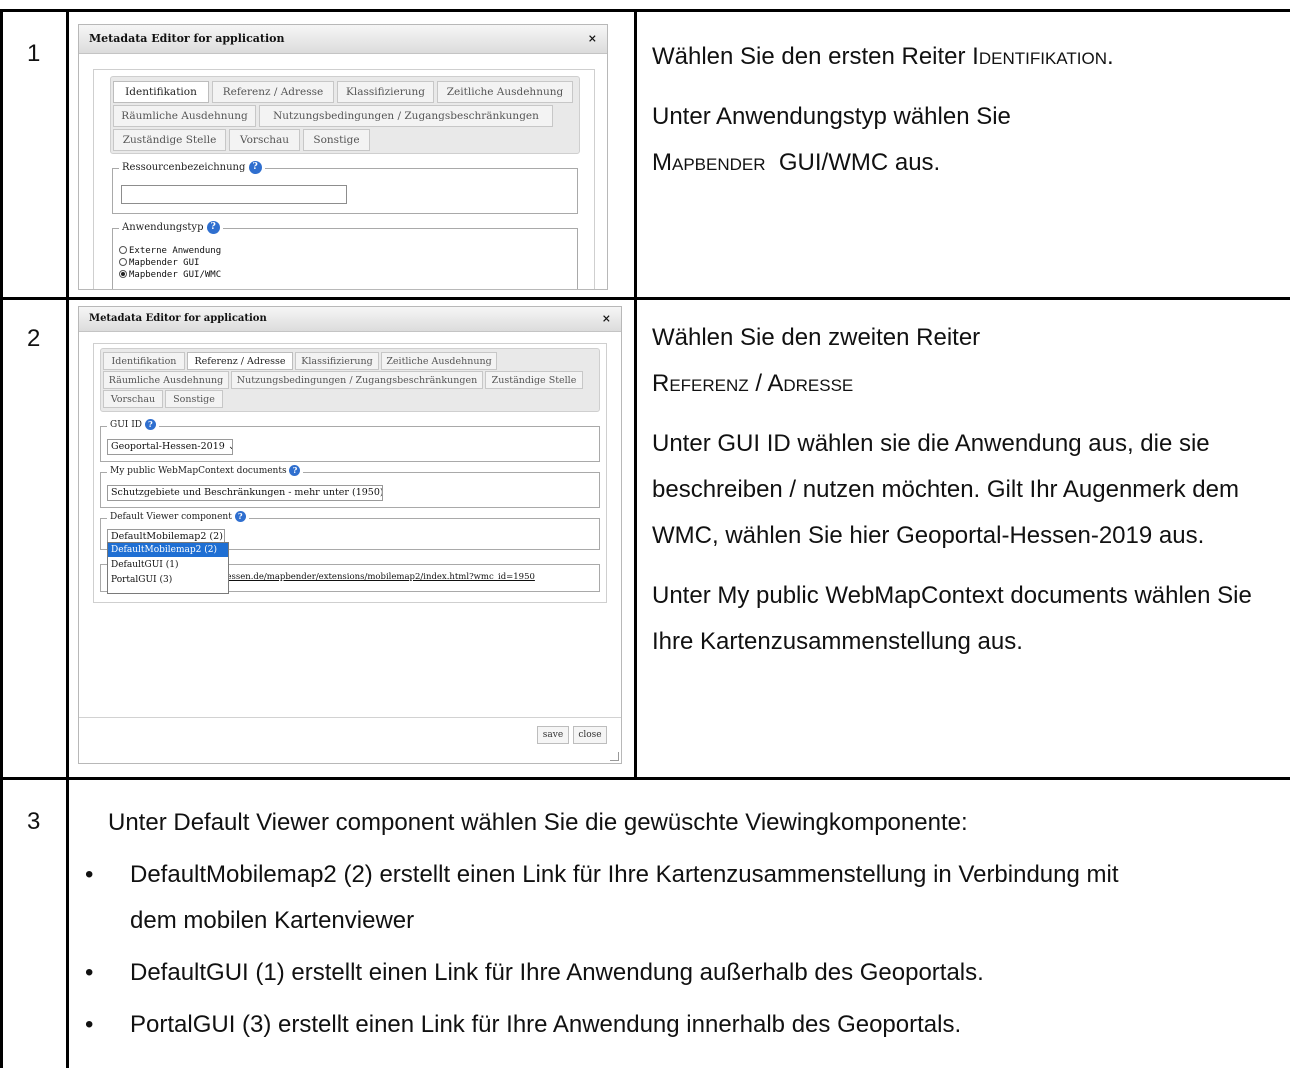  What do you see at coordinates (171, 227) in the screenshot?
I see `legend-anwendungstyp: Anwendungstyp ?` at bounding box center [171, 227].